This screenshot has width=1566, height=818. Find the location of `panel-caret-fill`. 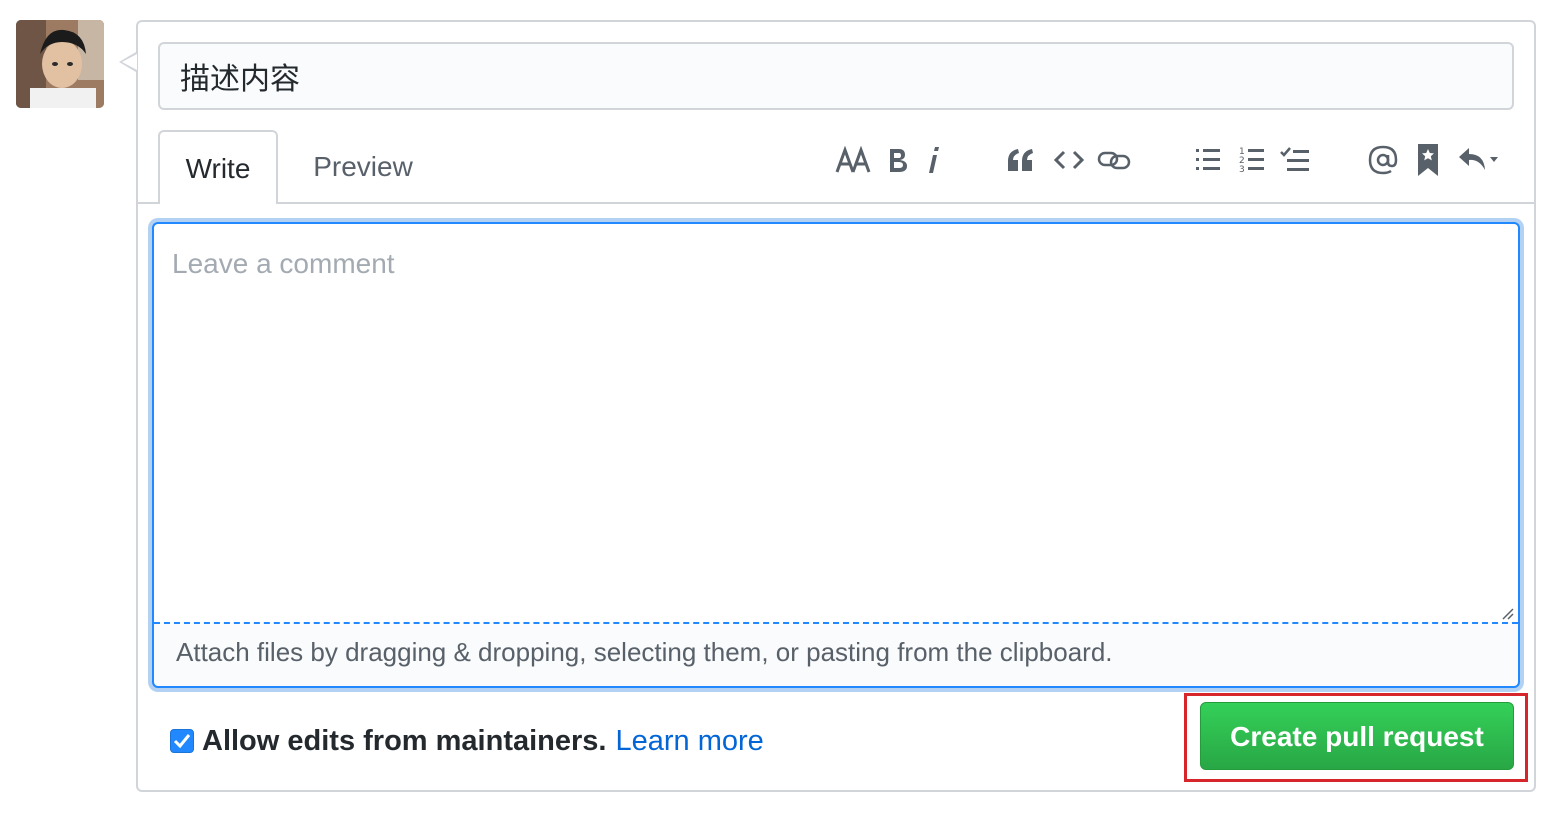

panel-caret-fill is located at coordinates (129, 62).